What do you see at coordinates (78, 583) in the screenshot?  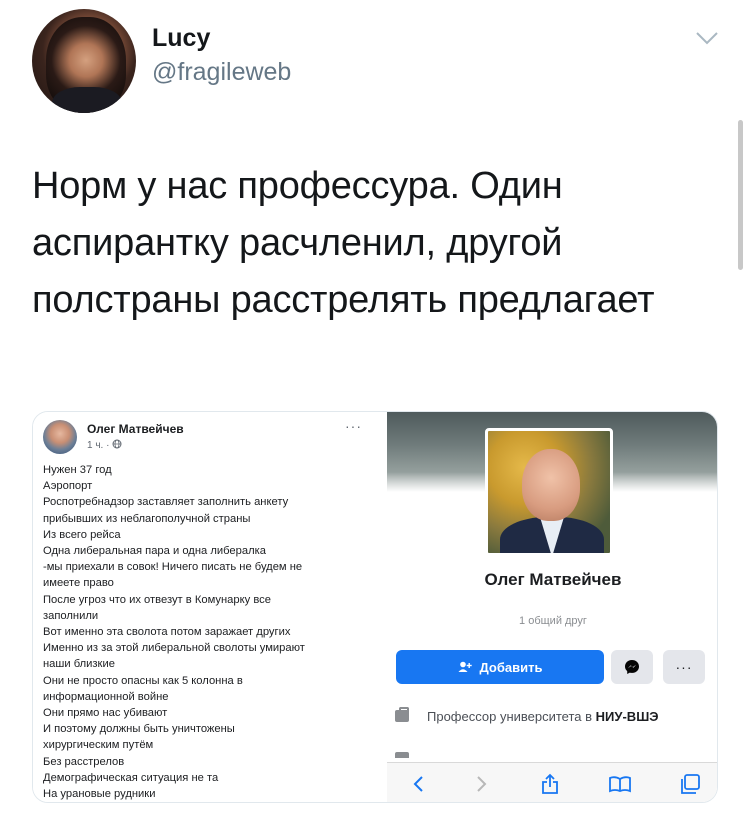 I see `post-line: имеете право` at bounding box center [78, 583].